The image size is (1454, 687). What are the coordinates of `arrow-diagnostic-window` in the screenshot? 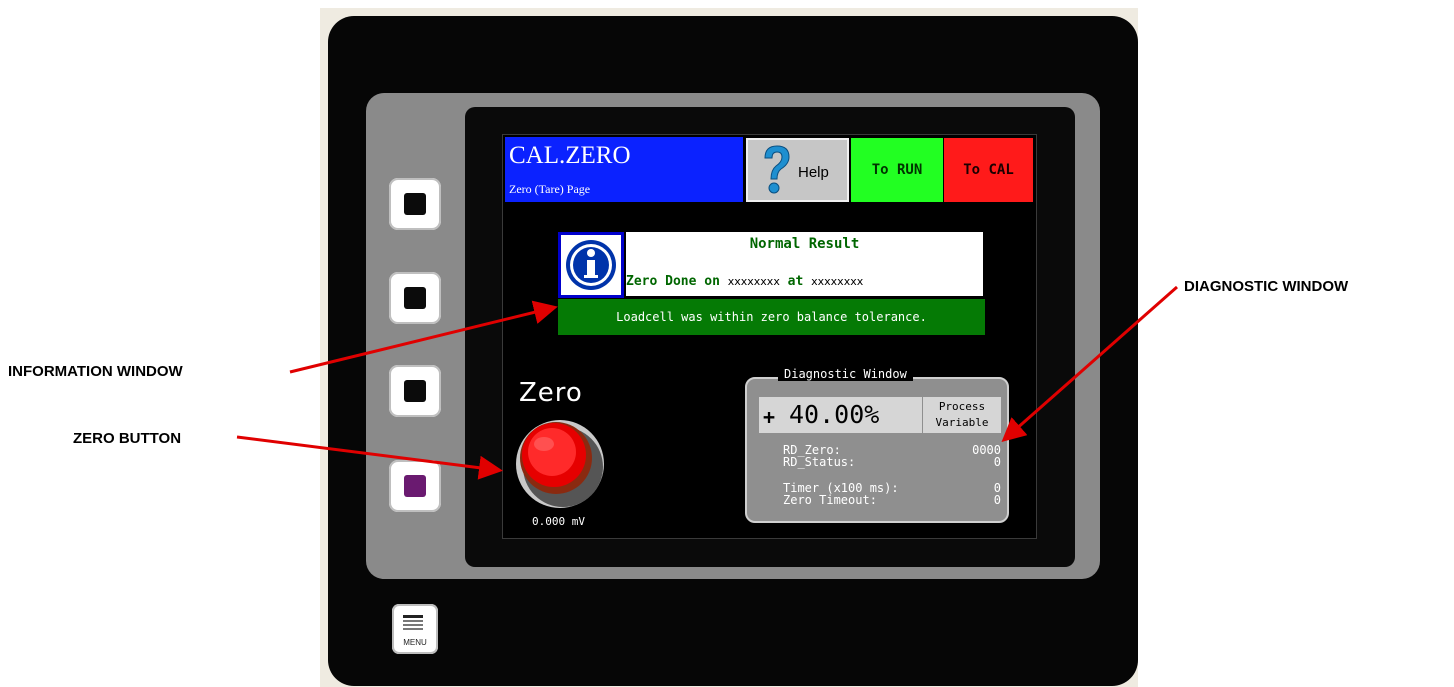 It's located at (1089, 363).